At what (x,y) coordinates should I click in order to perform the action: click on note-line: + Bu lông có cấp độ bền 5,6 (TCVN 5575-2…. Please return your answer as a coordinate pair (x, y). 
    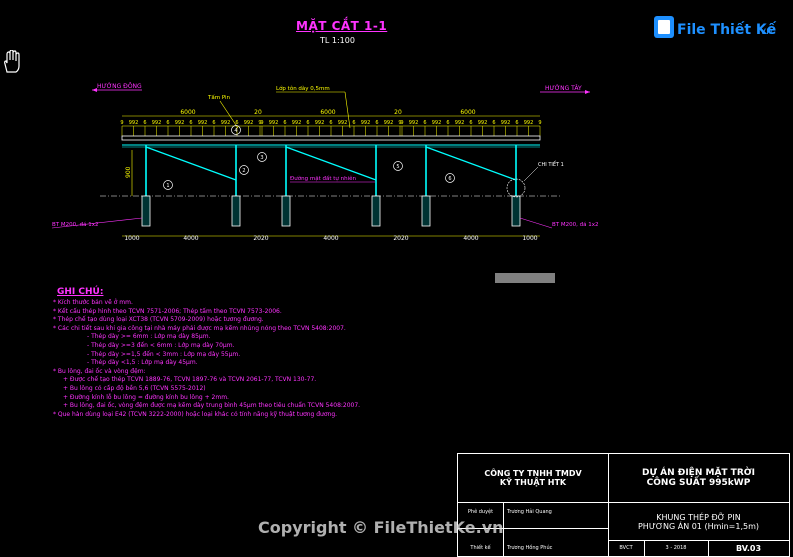
    Looking at the image, I should click on (134, 388).